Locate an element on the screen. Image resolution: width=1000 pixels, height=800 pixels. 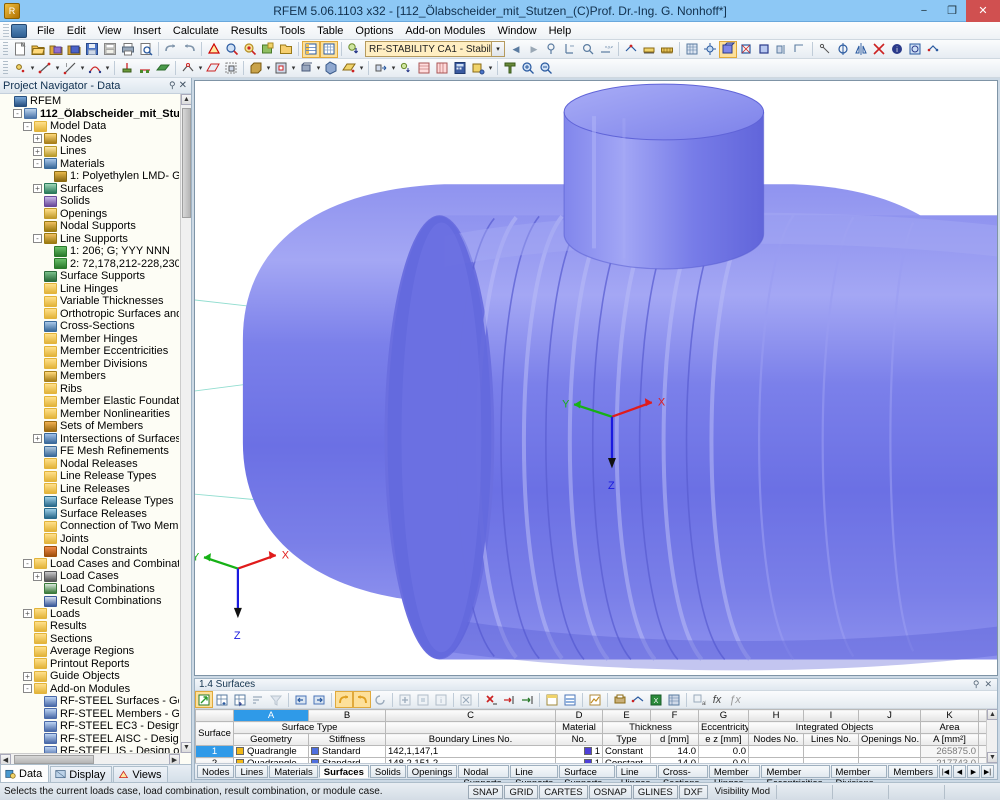
column-letter-i: I is located at coordinates (831, 715).